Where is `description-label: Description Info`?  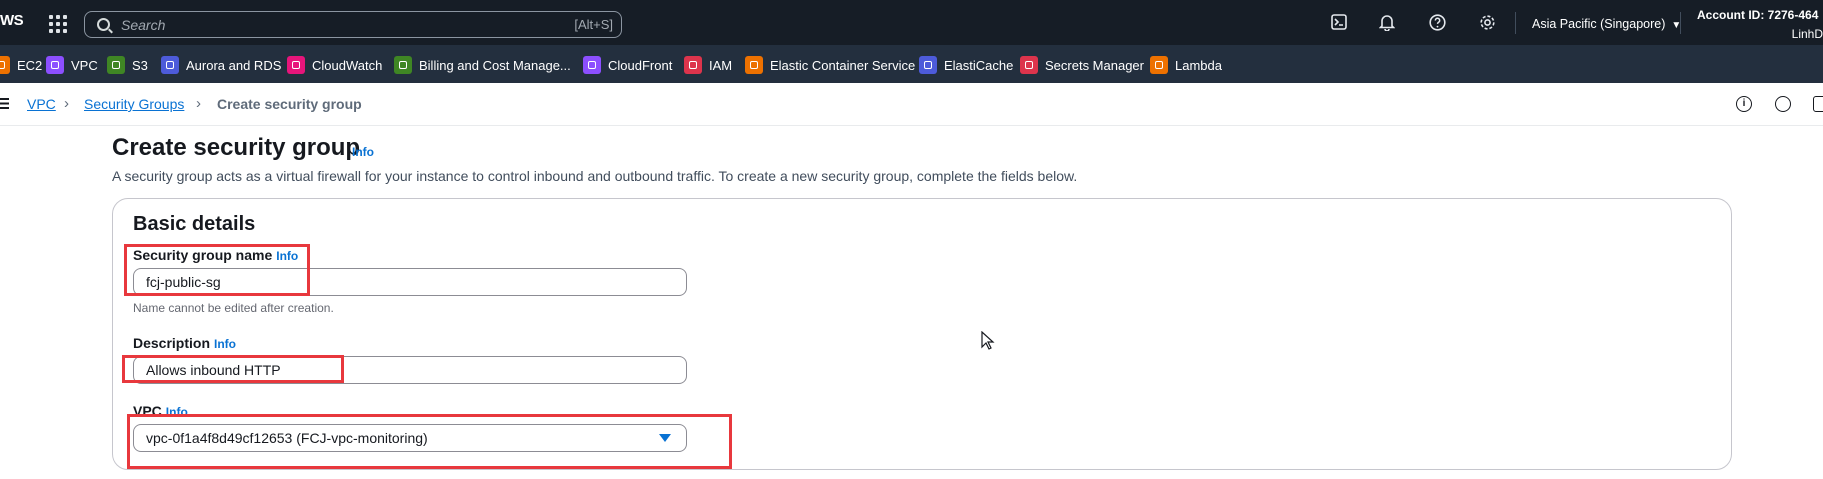 description-label: Description Info is located at coordinates (184, 343).